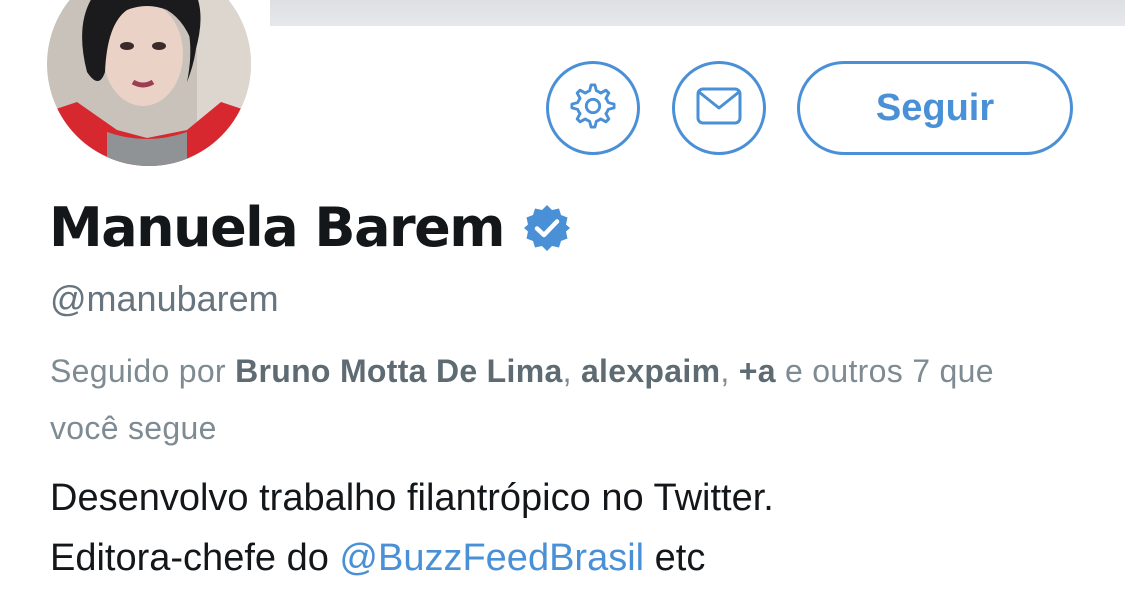 Image resolution: width=1125 pixels, height=613 pixels. I want to click on avatar, so click(149, 86).